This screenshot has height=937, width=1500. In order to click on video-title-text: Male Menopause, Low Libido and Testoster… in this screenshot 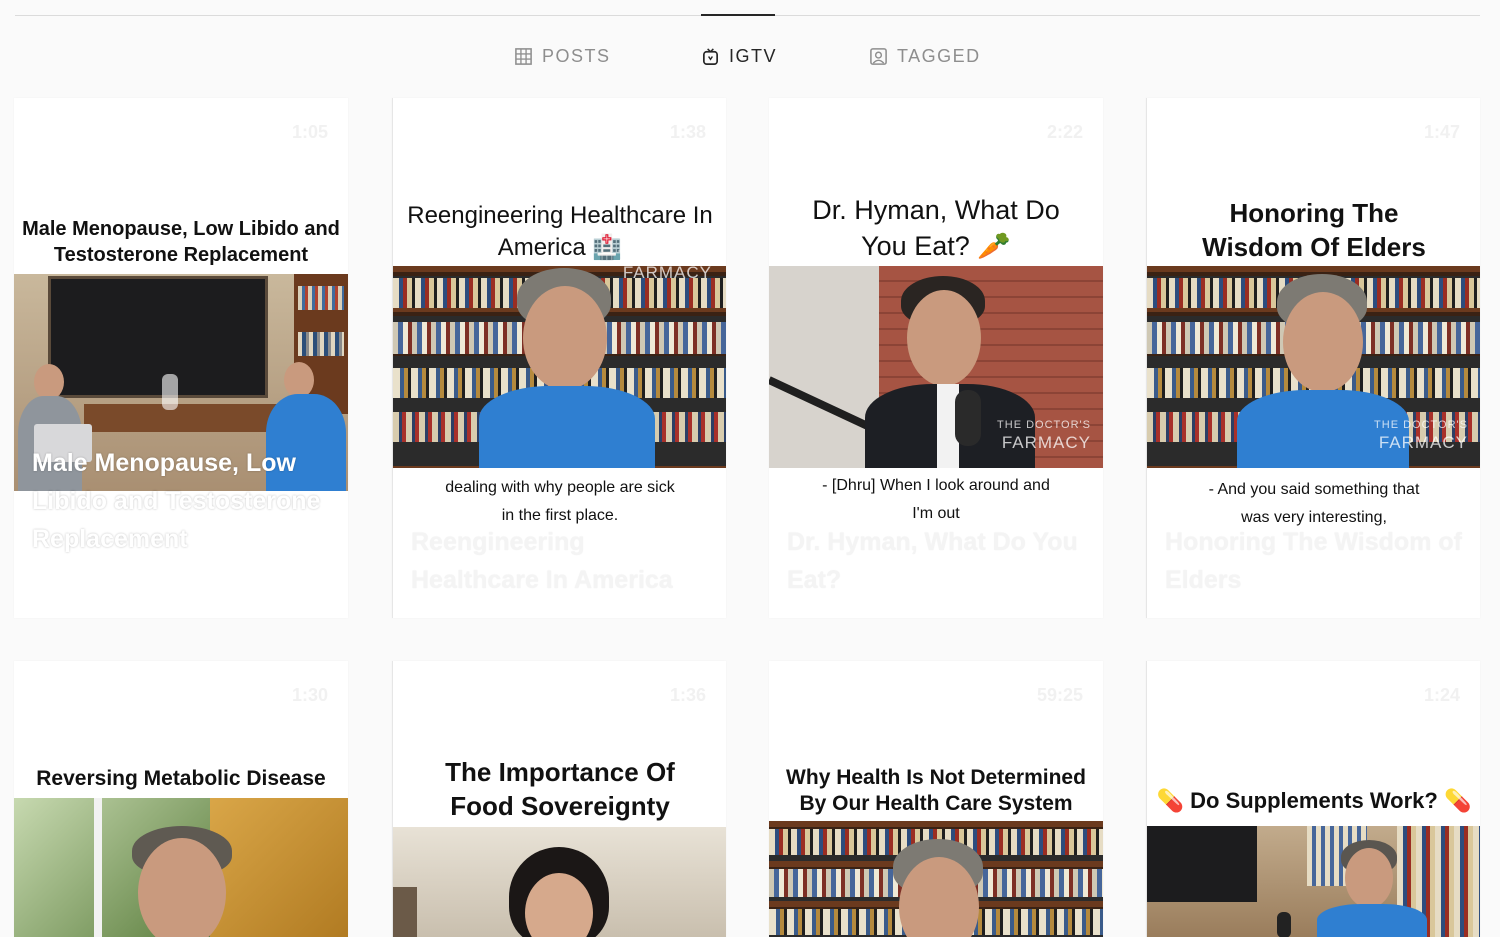, I will do `click(181, 242)`.